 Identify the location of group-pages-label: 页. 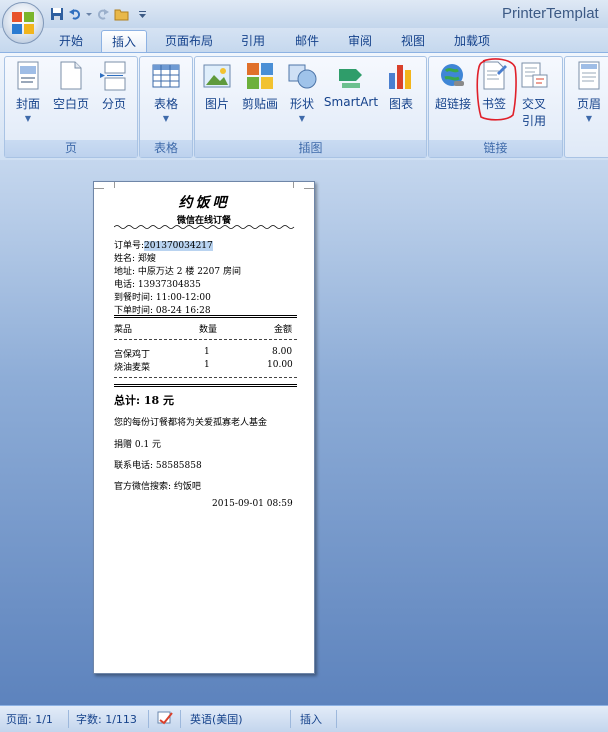
(71, 148).